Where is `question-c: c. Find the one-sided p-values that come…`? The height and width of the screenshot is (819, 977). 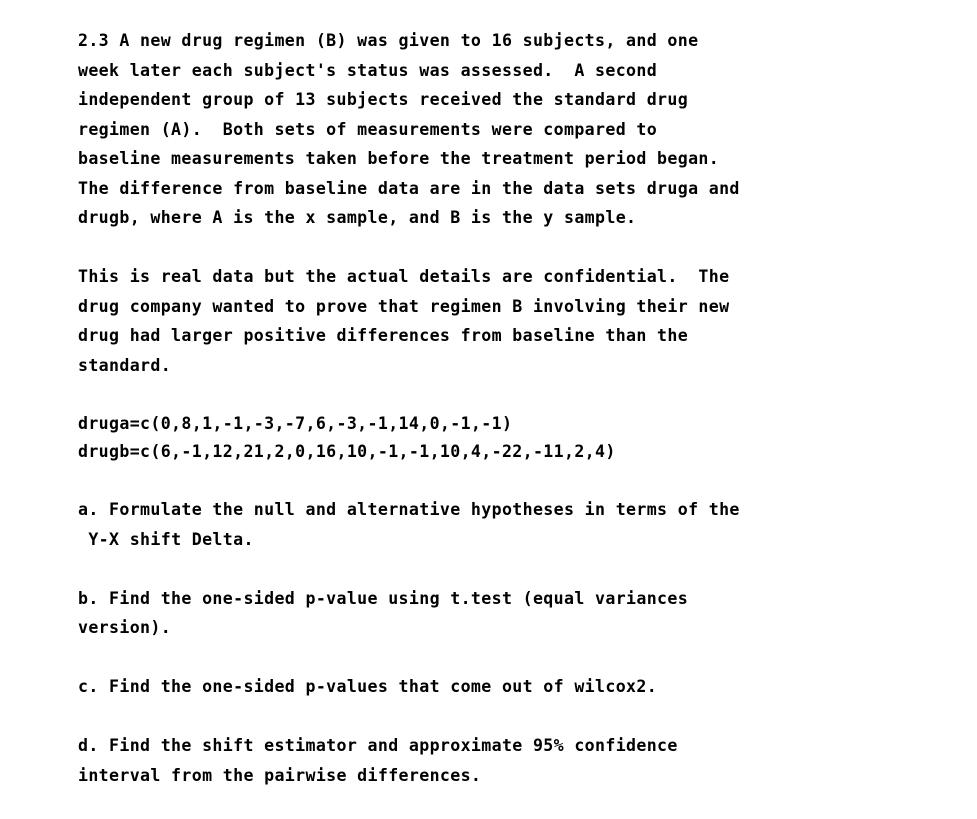 question-c: c. Find the one-sided p-values that come… is located at coordinates (368, 686).